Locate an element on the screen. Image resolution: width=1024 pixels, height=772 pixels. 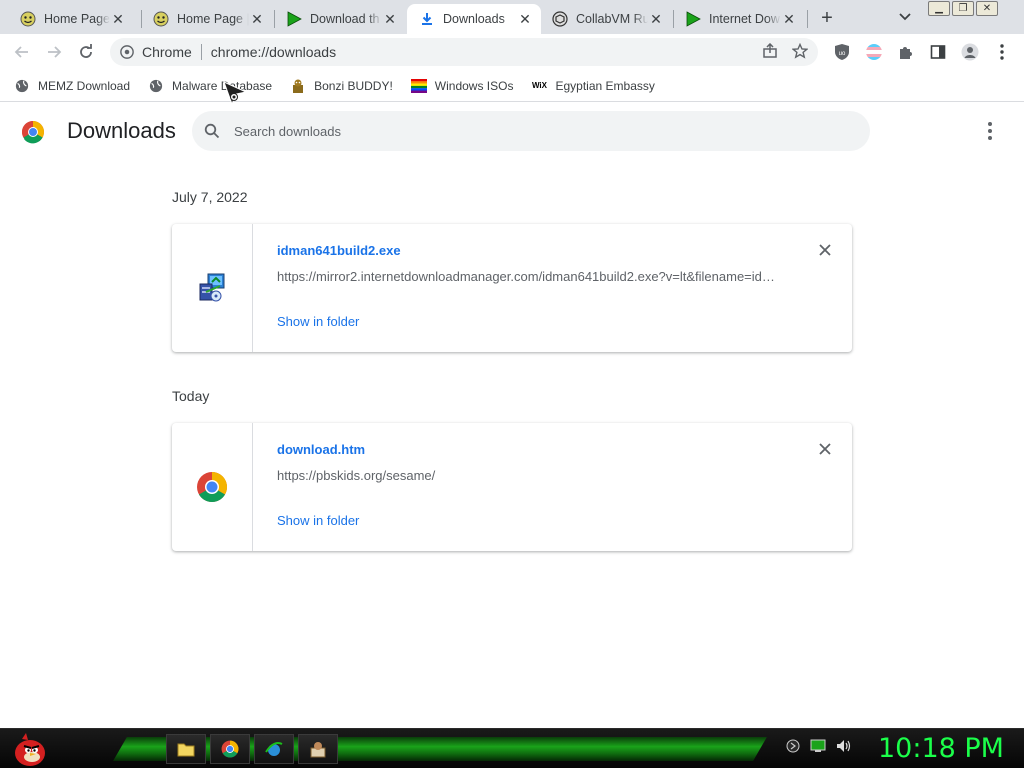
tab-home-page-2: Home Page | ✕ is located at coordinates (207, 19).